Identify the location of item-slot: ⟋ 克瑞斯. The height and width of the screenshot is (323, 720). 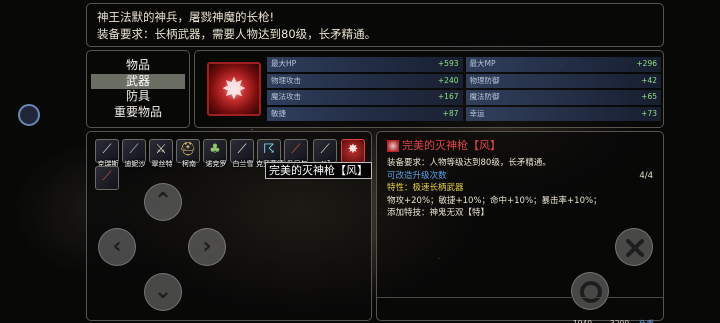
(107, 153).